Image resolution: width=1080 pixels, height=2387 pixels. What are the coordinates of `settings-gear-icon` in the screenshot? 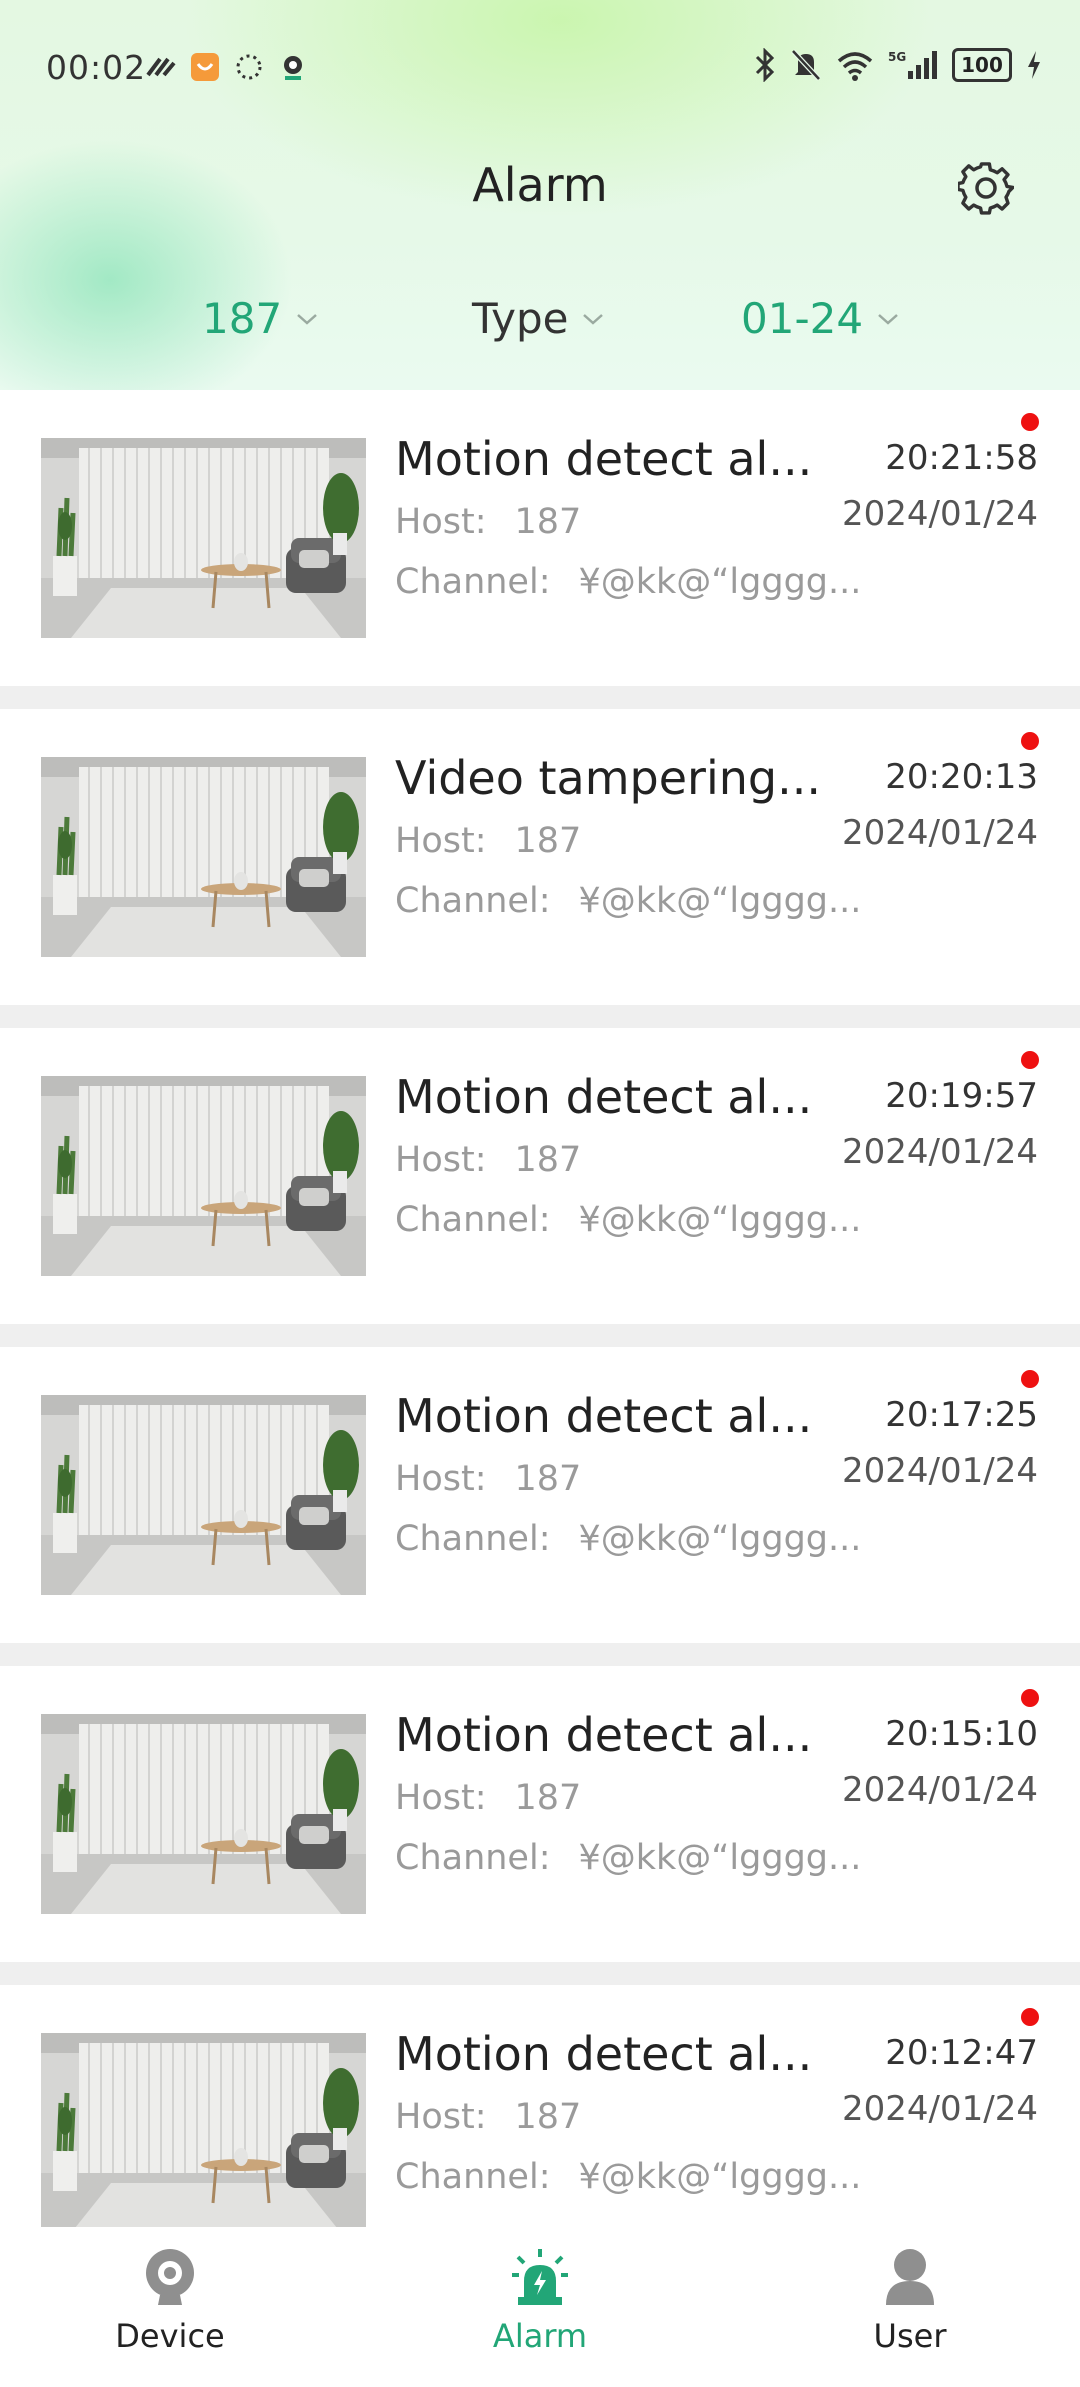 It's located at (986, 188).